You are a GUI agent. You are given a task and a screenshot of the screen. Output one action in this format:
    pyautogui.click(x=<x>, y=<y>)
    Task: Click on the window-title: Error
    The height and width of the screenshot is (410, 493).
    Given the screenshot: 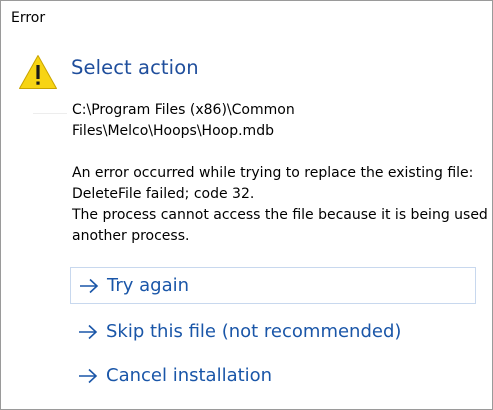 What is the action you would take?
    pyautogui.click(x=28, y=18)
    